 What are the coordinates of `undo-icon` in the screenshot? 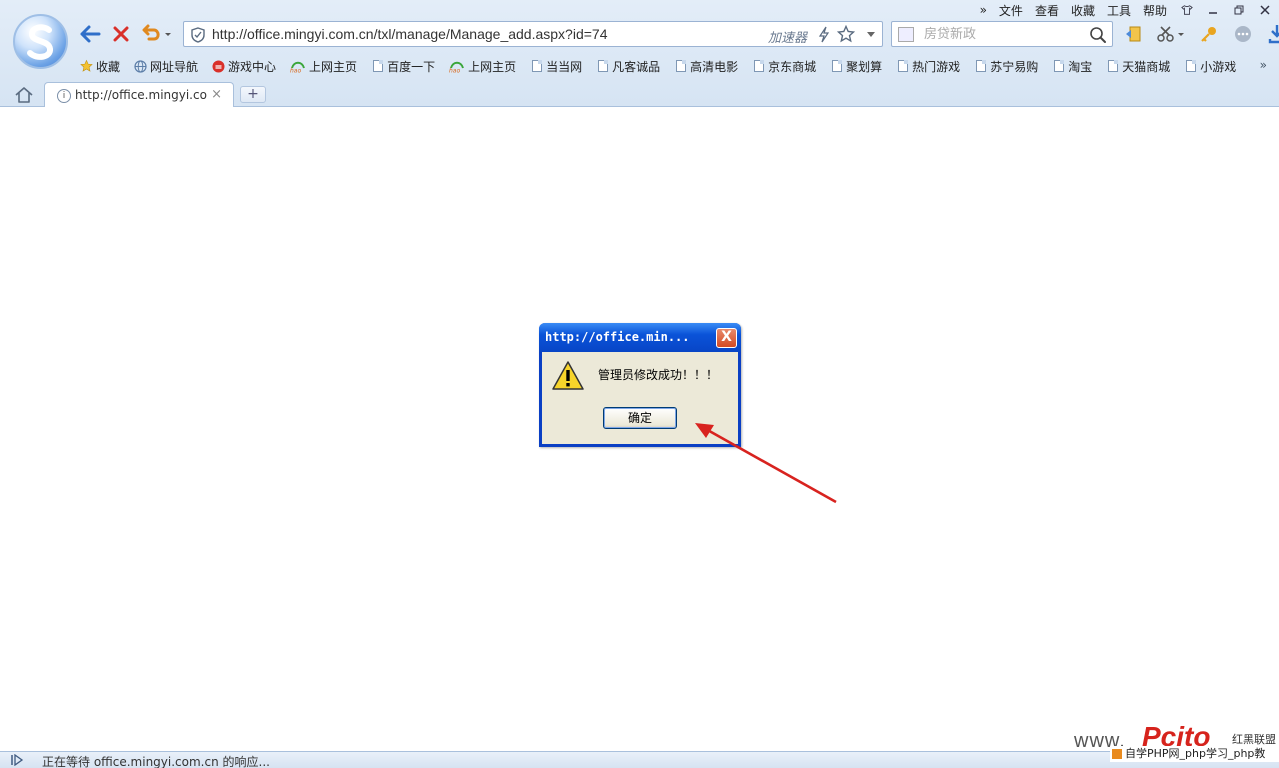 It's located at (157, 34).